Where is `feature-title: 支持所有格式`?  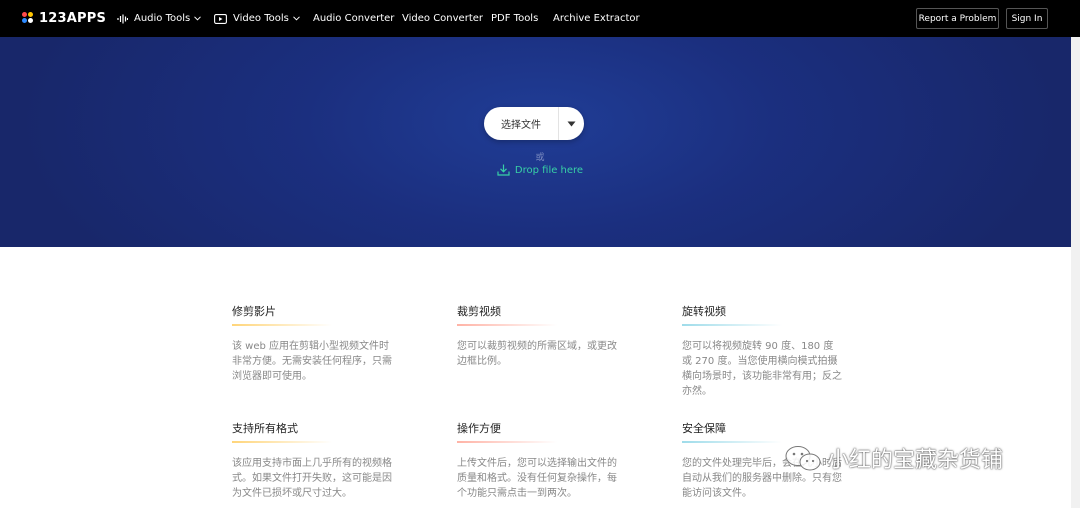 feature-title: 支持所有格式 is located at coordinates (265, 428).